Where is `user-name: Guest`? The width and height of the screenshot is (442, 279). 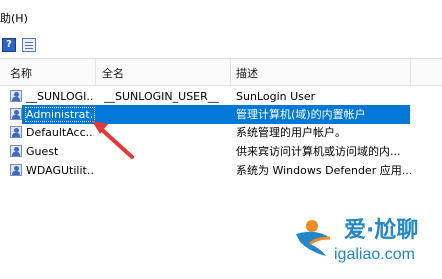 user-name: Guest is located at coordinates (42, 151).